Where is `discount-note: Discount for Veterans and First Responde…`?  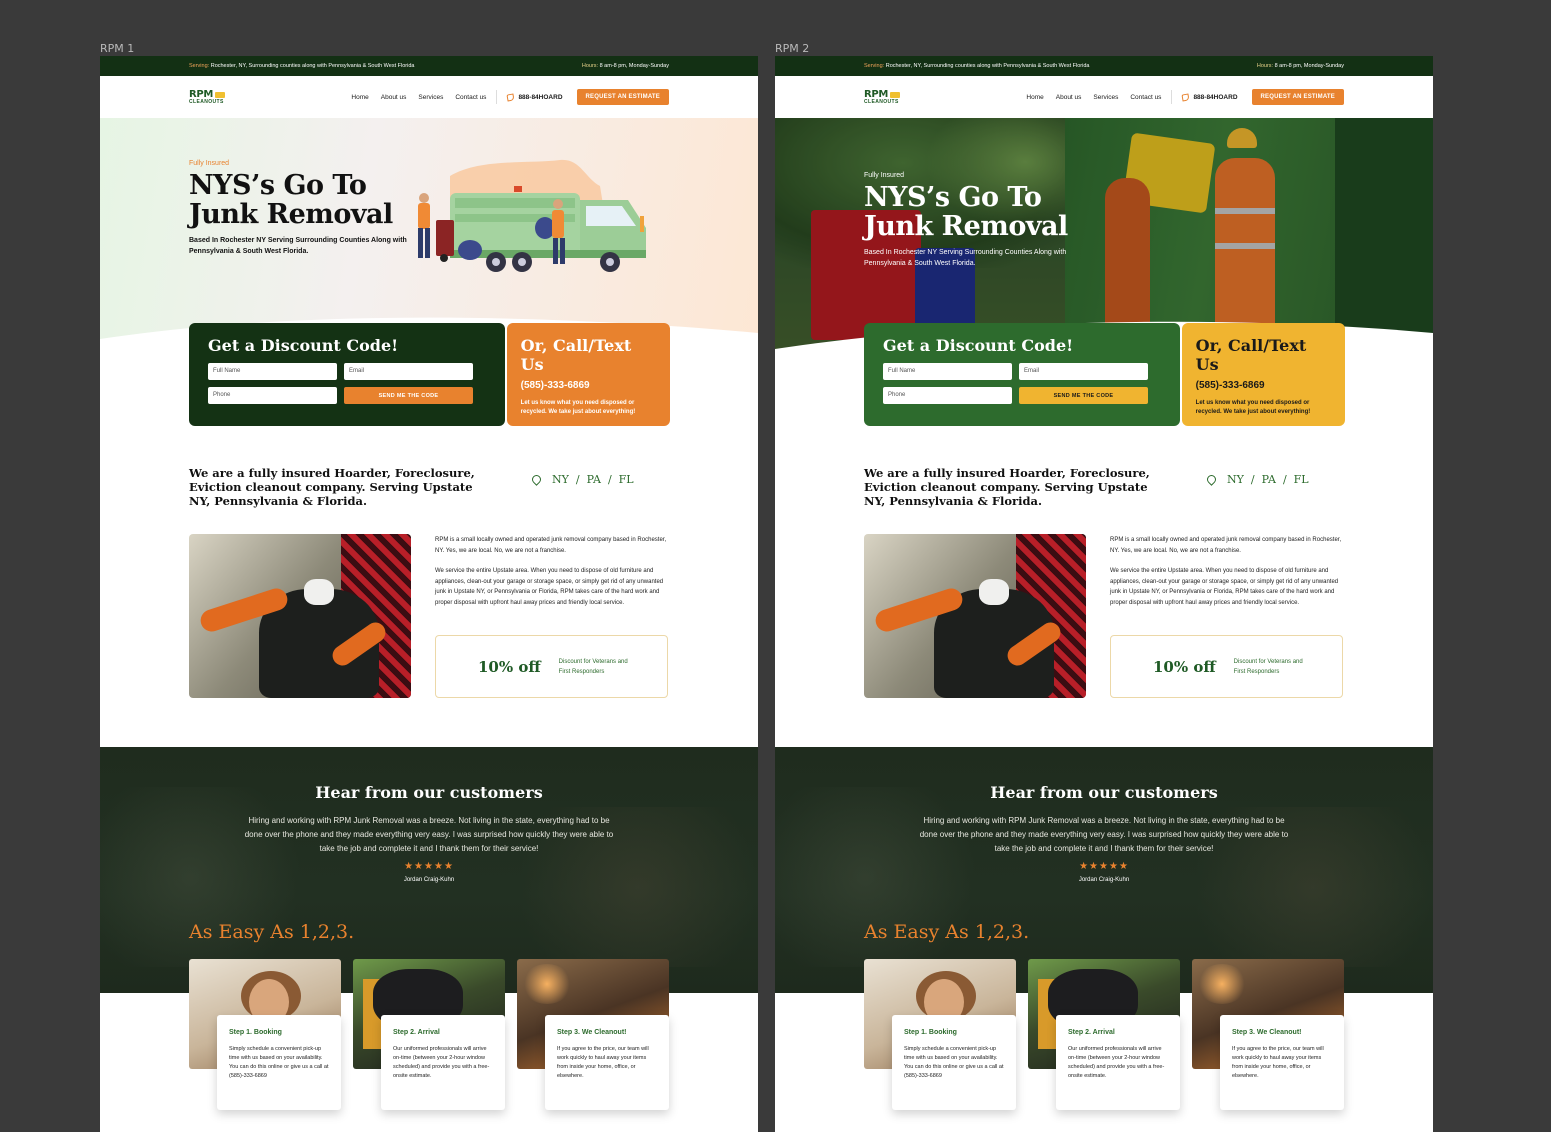
discount-note: Discount for Veterans and First Responde… is located at coordinates (1268, 666).